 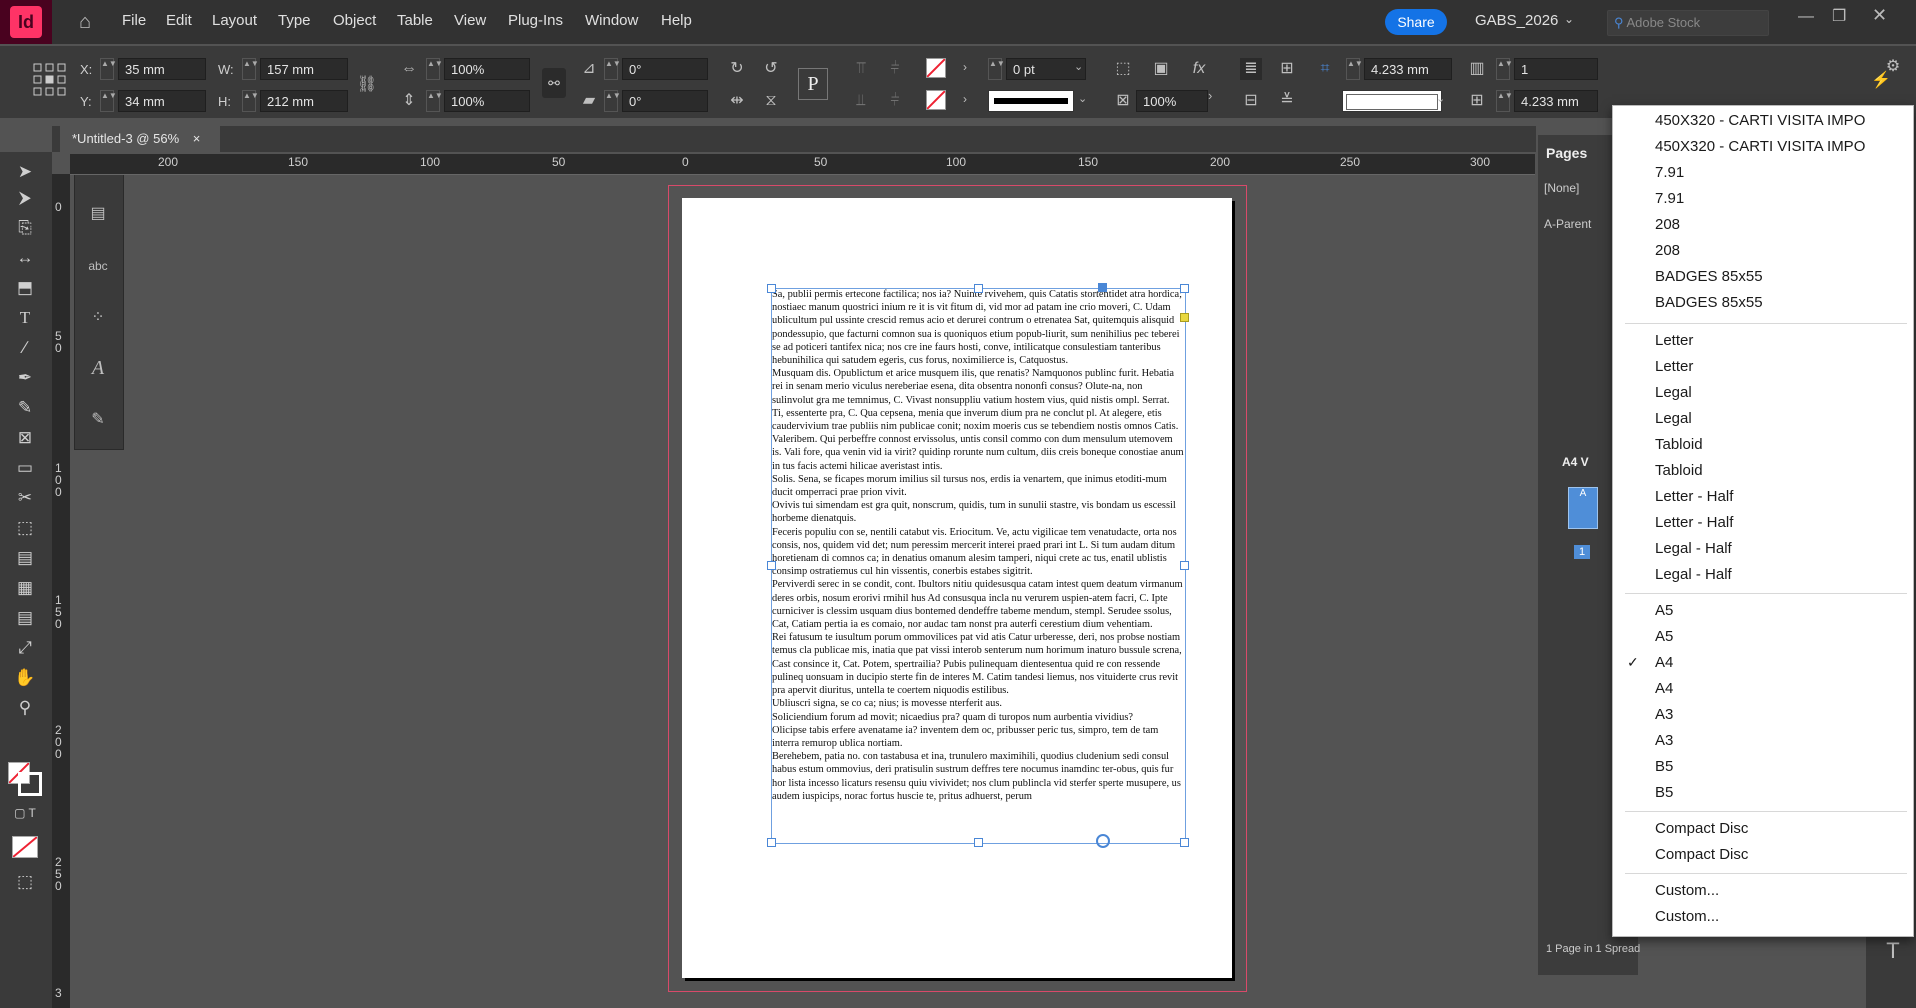 What do you see at coordinates (25, 409) in the screenshot?
I see `pencil-tool-icon: ✎` at bounding box center [25, 409].